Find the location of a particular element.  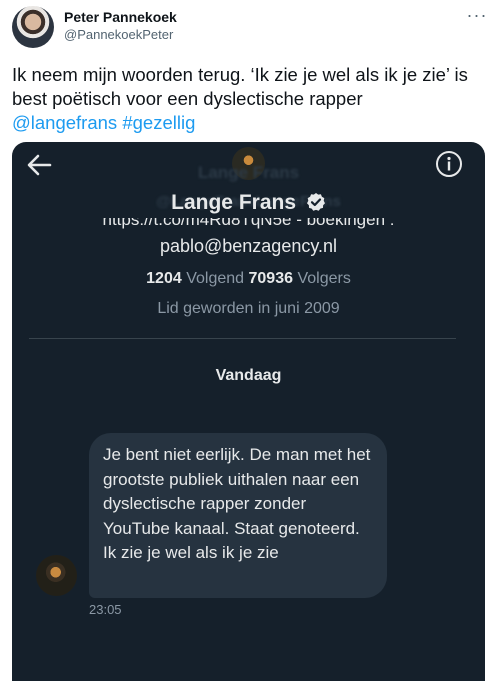

following-count: 1204 is located at coordinates (164, 278).